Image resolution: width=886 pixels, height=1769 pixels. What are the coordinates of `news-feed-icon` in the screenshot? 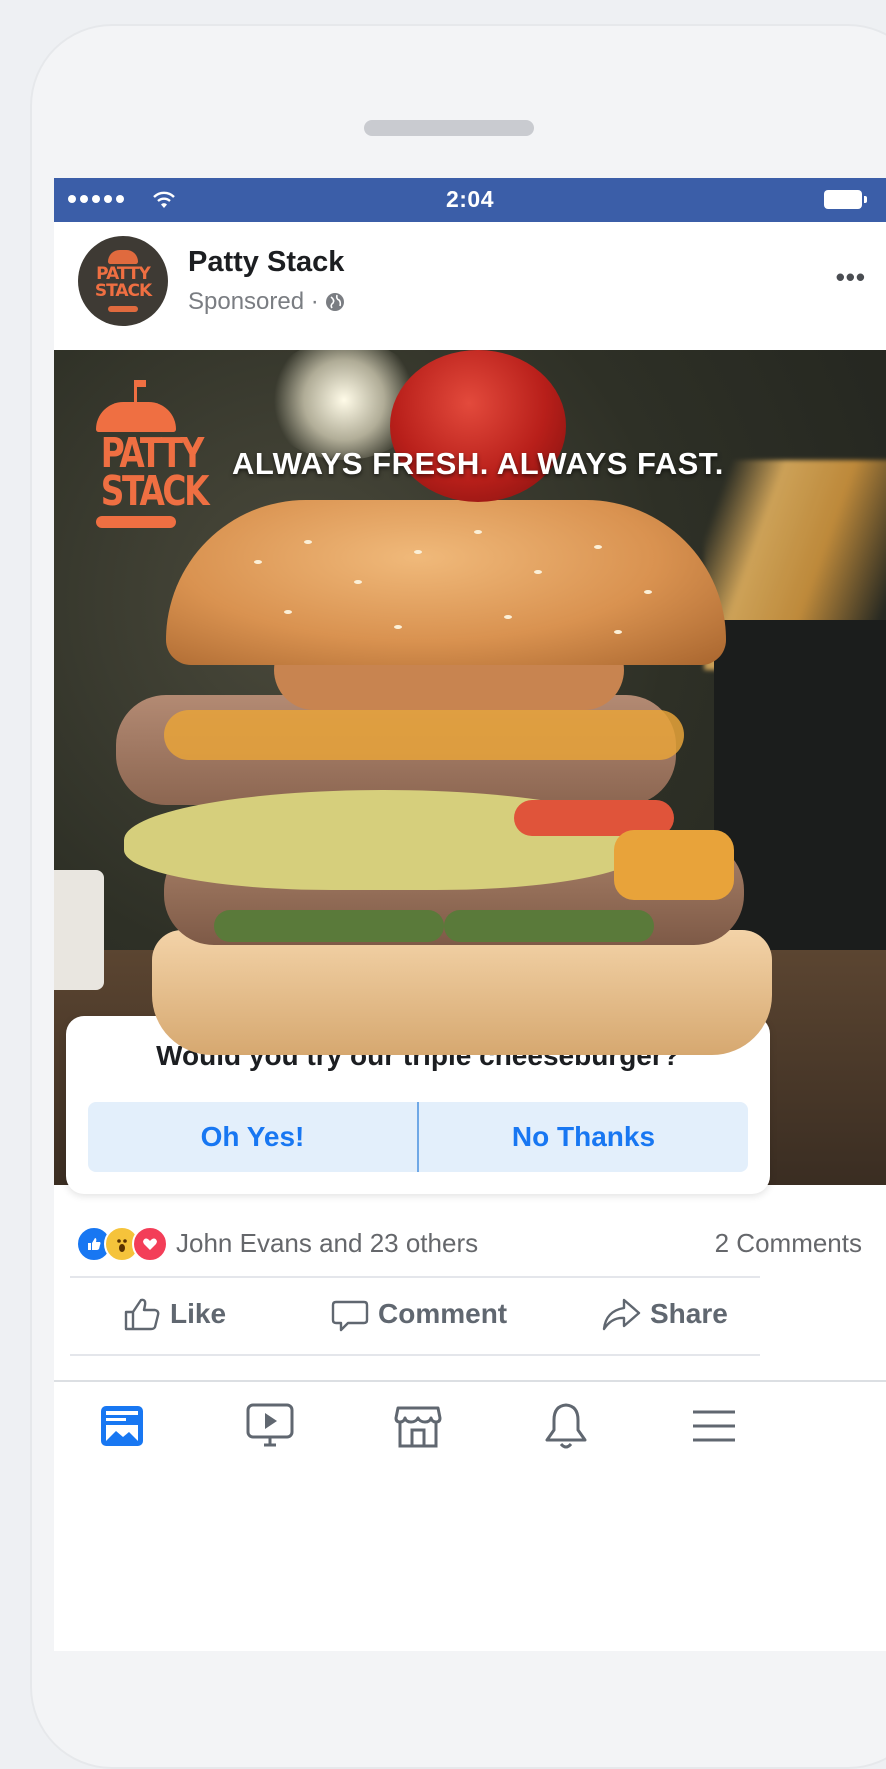 It's located at (122, 1426).